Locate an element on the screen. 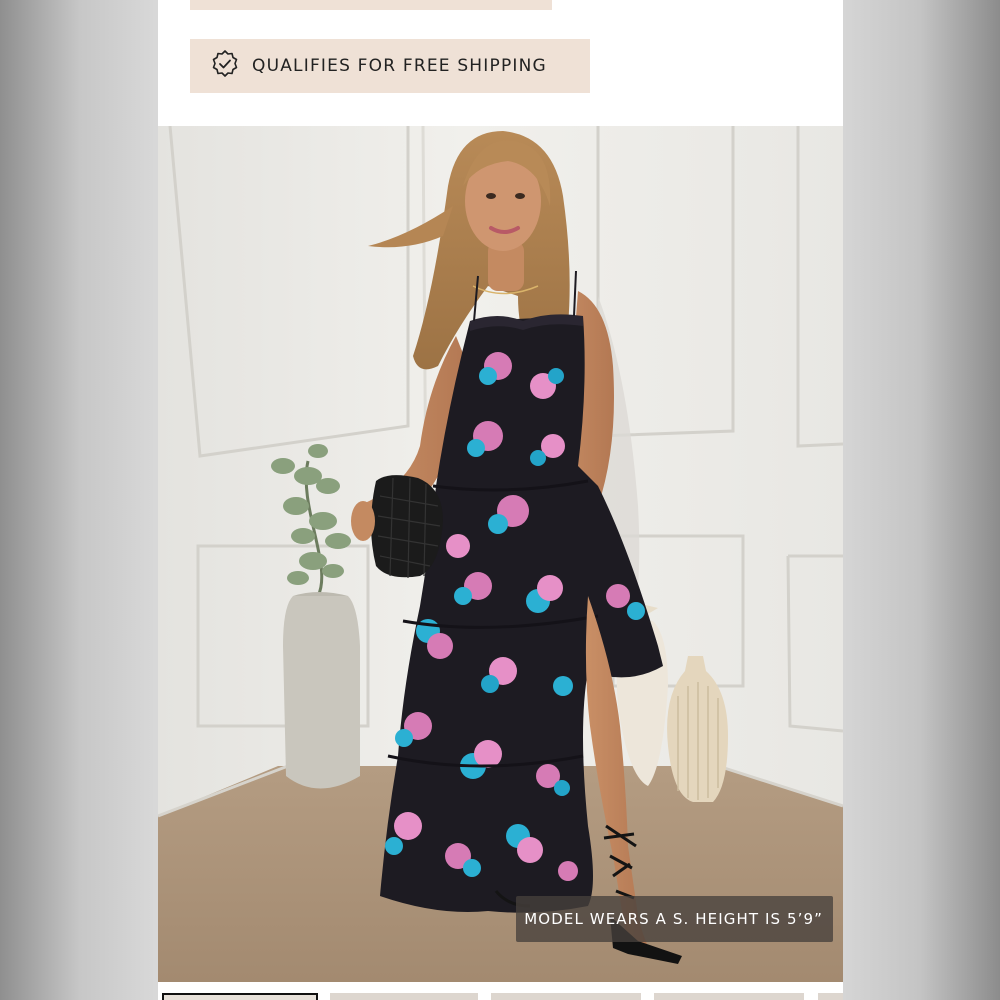  badge-check-icon is located at coordinates (225, 66).